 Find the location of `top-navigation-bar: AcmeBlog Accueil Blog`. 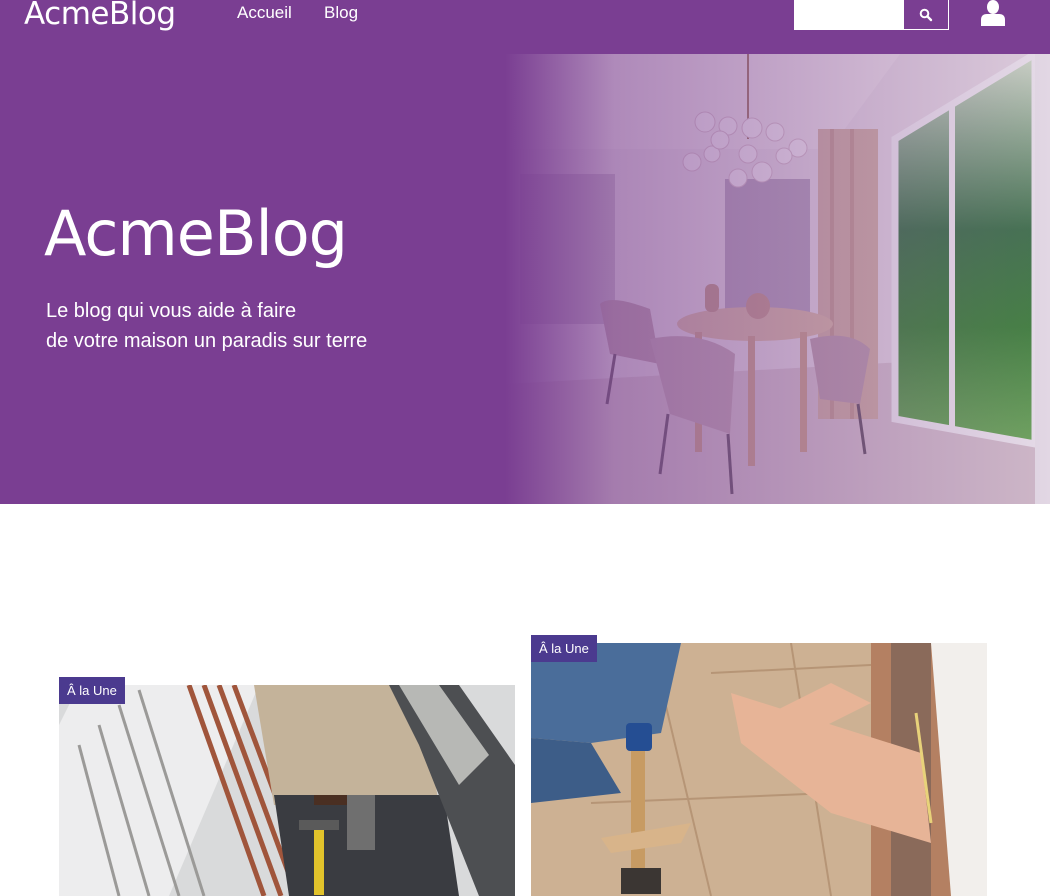

top-navigation-bar: AcmeBlog Accueil Blog is located at coordinates (525, 27).